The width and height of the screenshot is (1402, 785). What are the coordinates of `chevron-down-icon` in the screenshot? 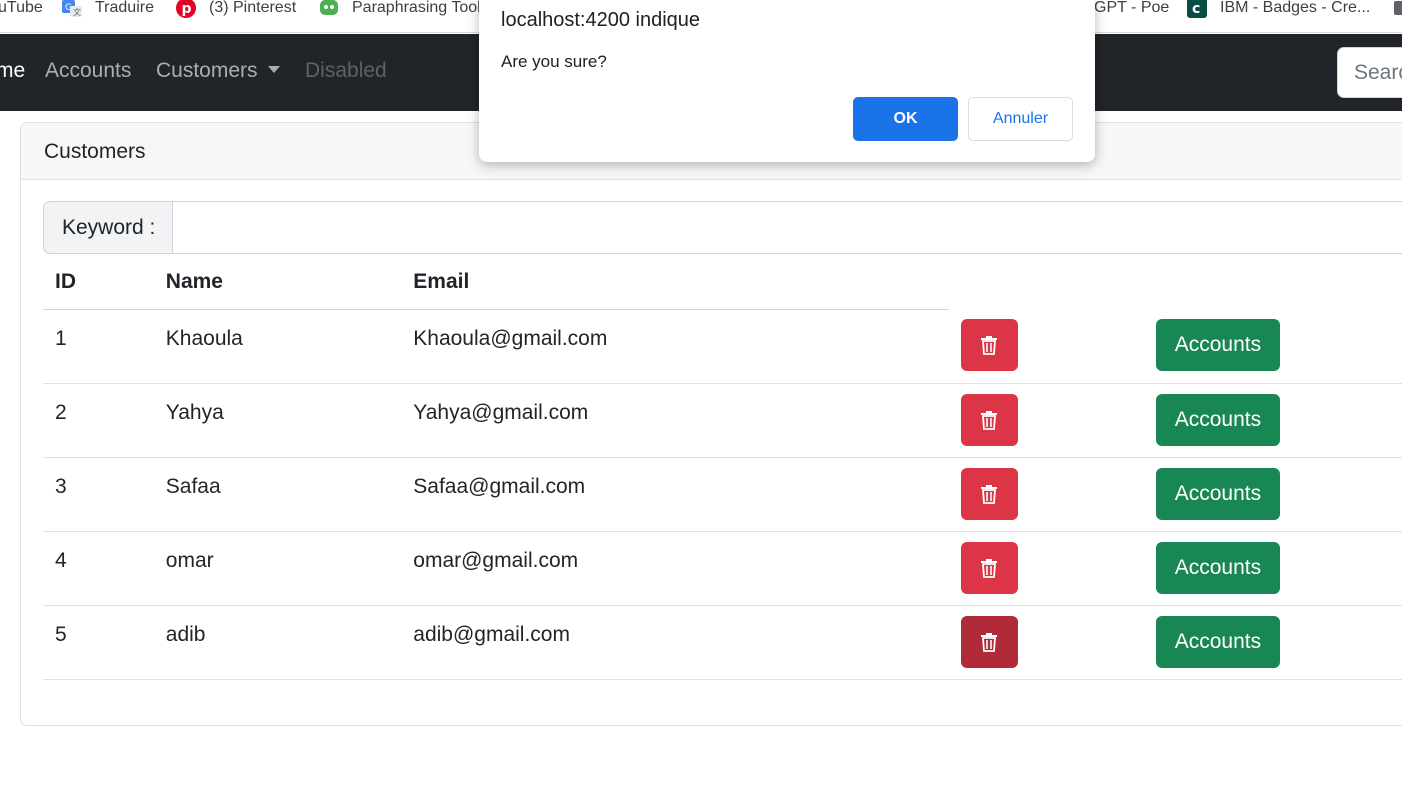 It's located at (273, 69).